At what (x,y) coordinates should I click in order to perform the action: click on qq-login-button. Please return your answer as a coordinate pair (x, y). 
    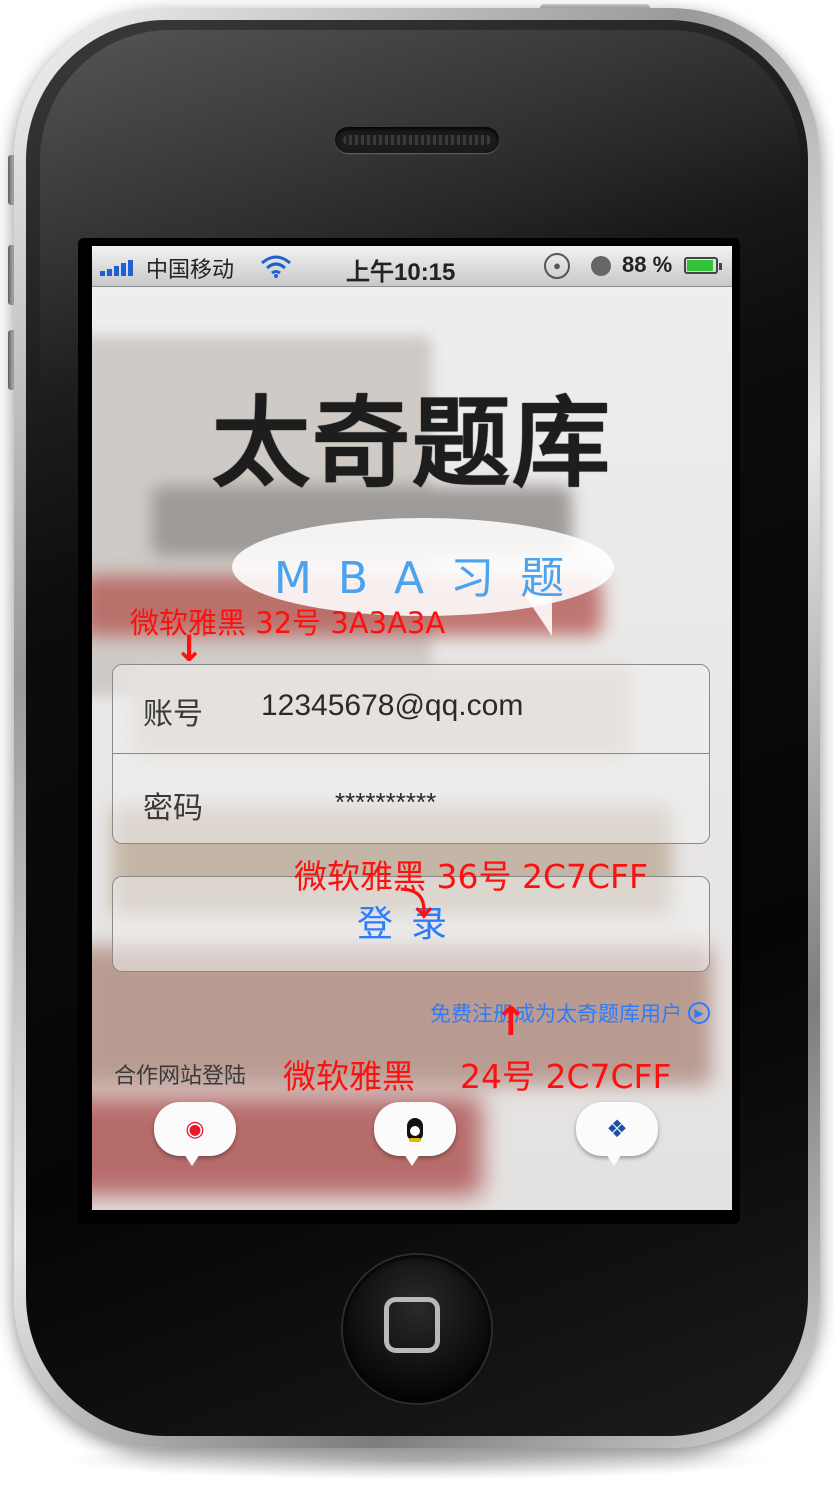
    Looking at the image, I should click on (415, 1134).